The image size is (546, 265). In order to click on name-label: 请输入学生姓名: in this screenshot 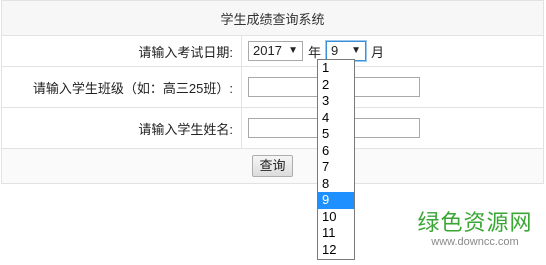, I will do `click(121, 128)`.